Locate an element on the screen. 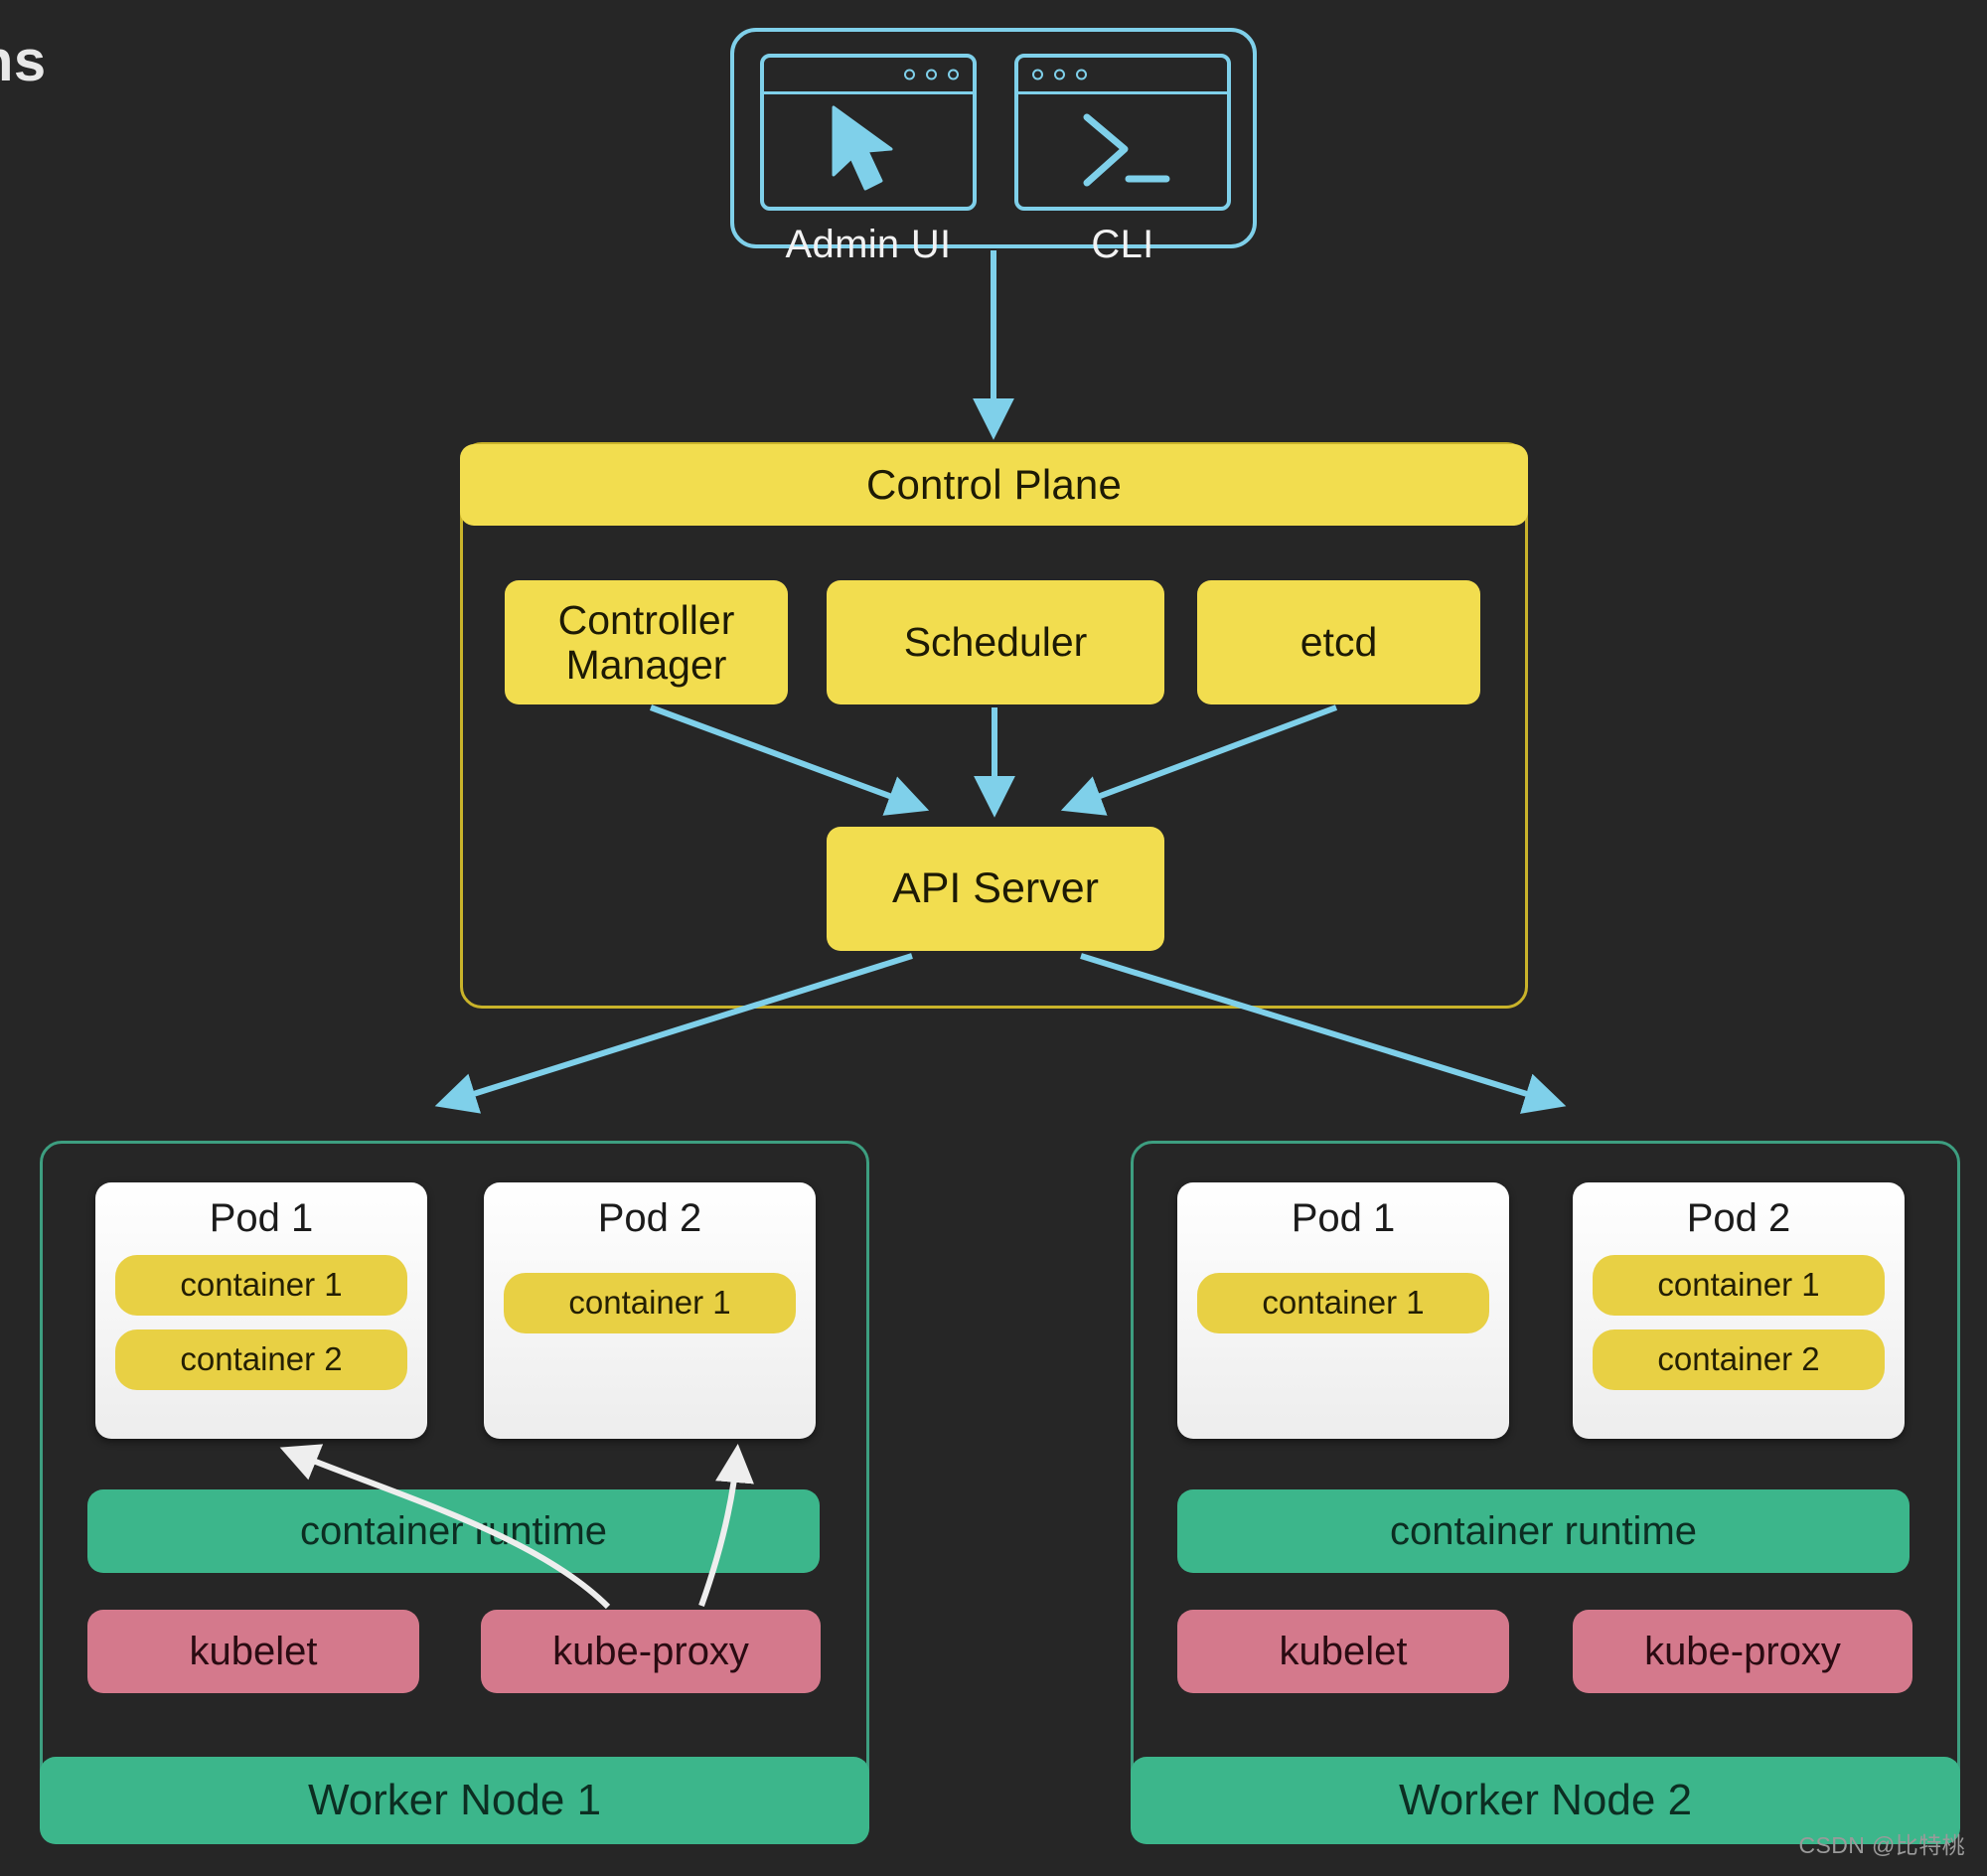  worker-node-2-pod-2: Pod 2 container 1 container 2 is located at coordinates (1739, 1310).